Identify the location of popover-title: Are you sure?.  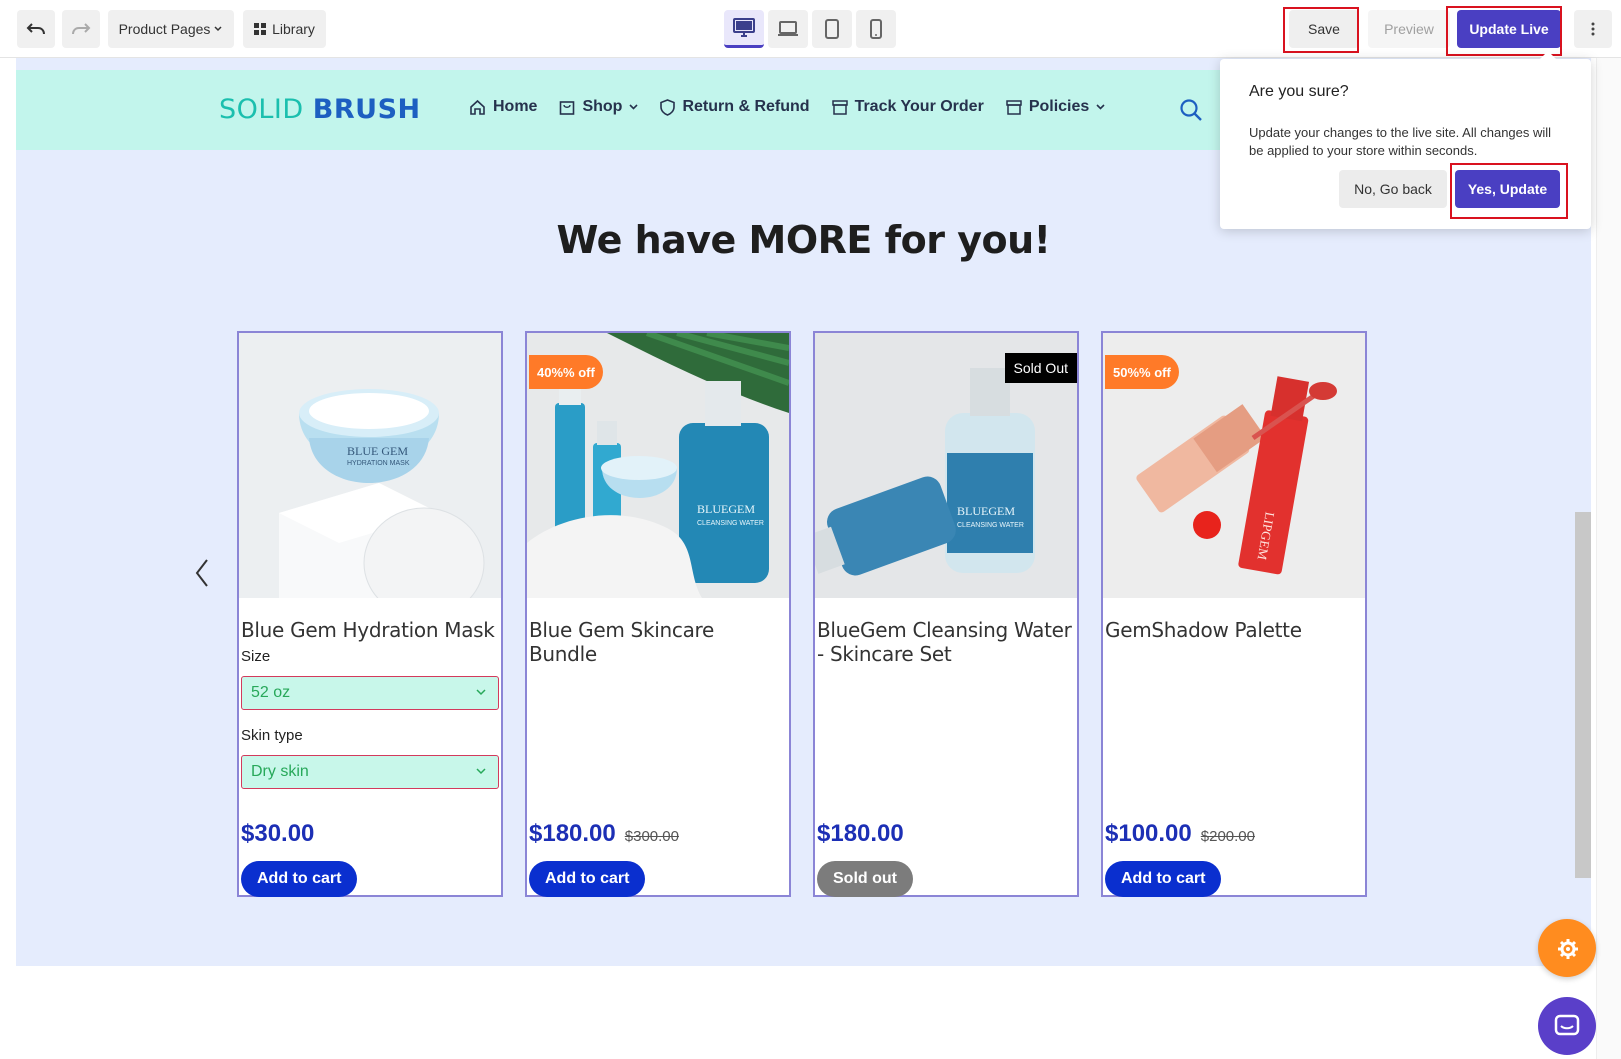
(1299, 91).